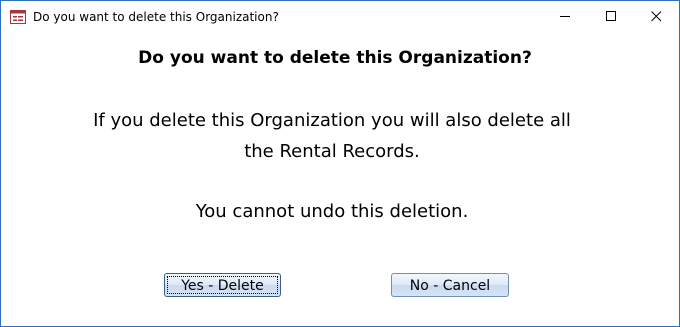 This screenshot has width=680, height=327. I want to click on access-form-icon, so click(18, 16).